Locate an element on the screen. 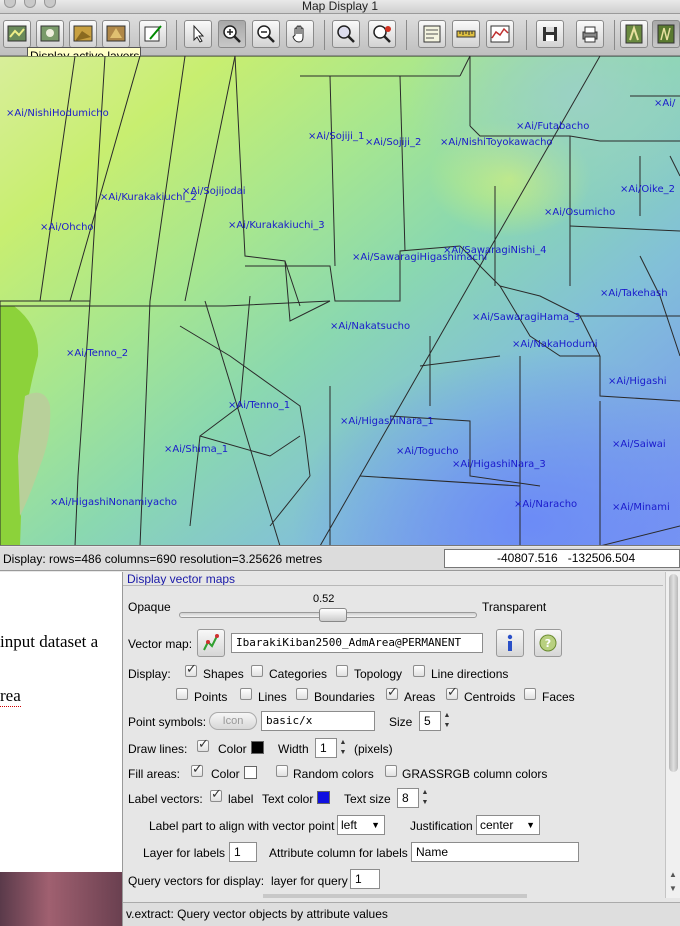 The width and height of the screenshot is (680, 926). profile-button is located at coordinates (500, 34).